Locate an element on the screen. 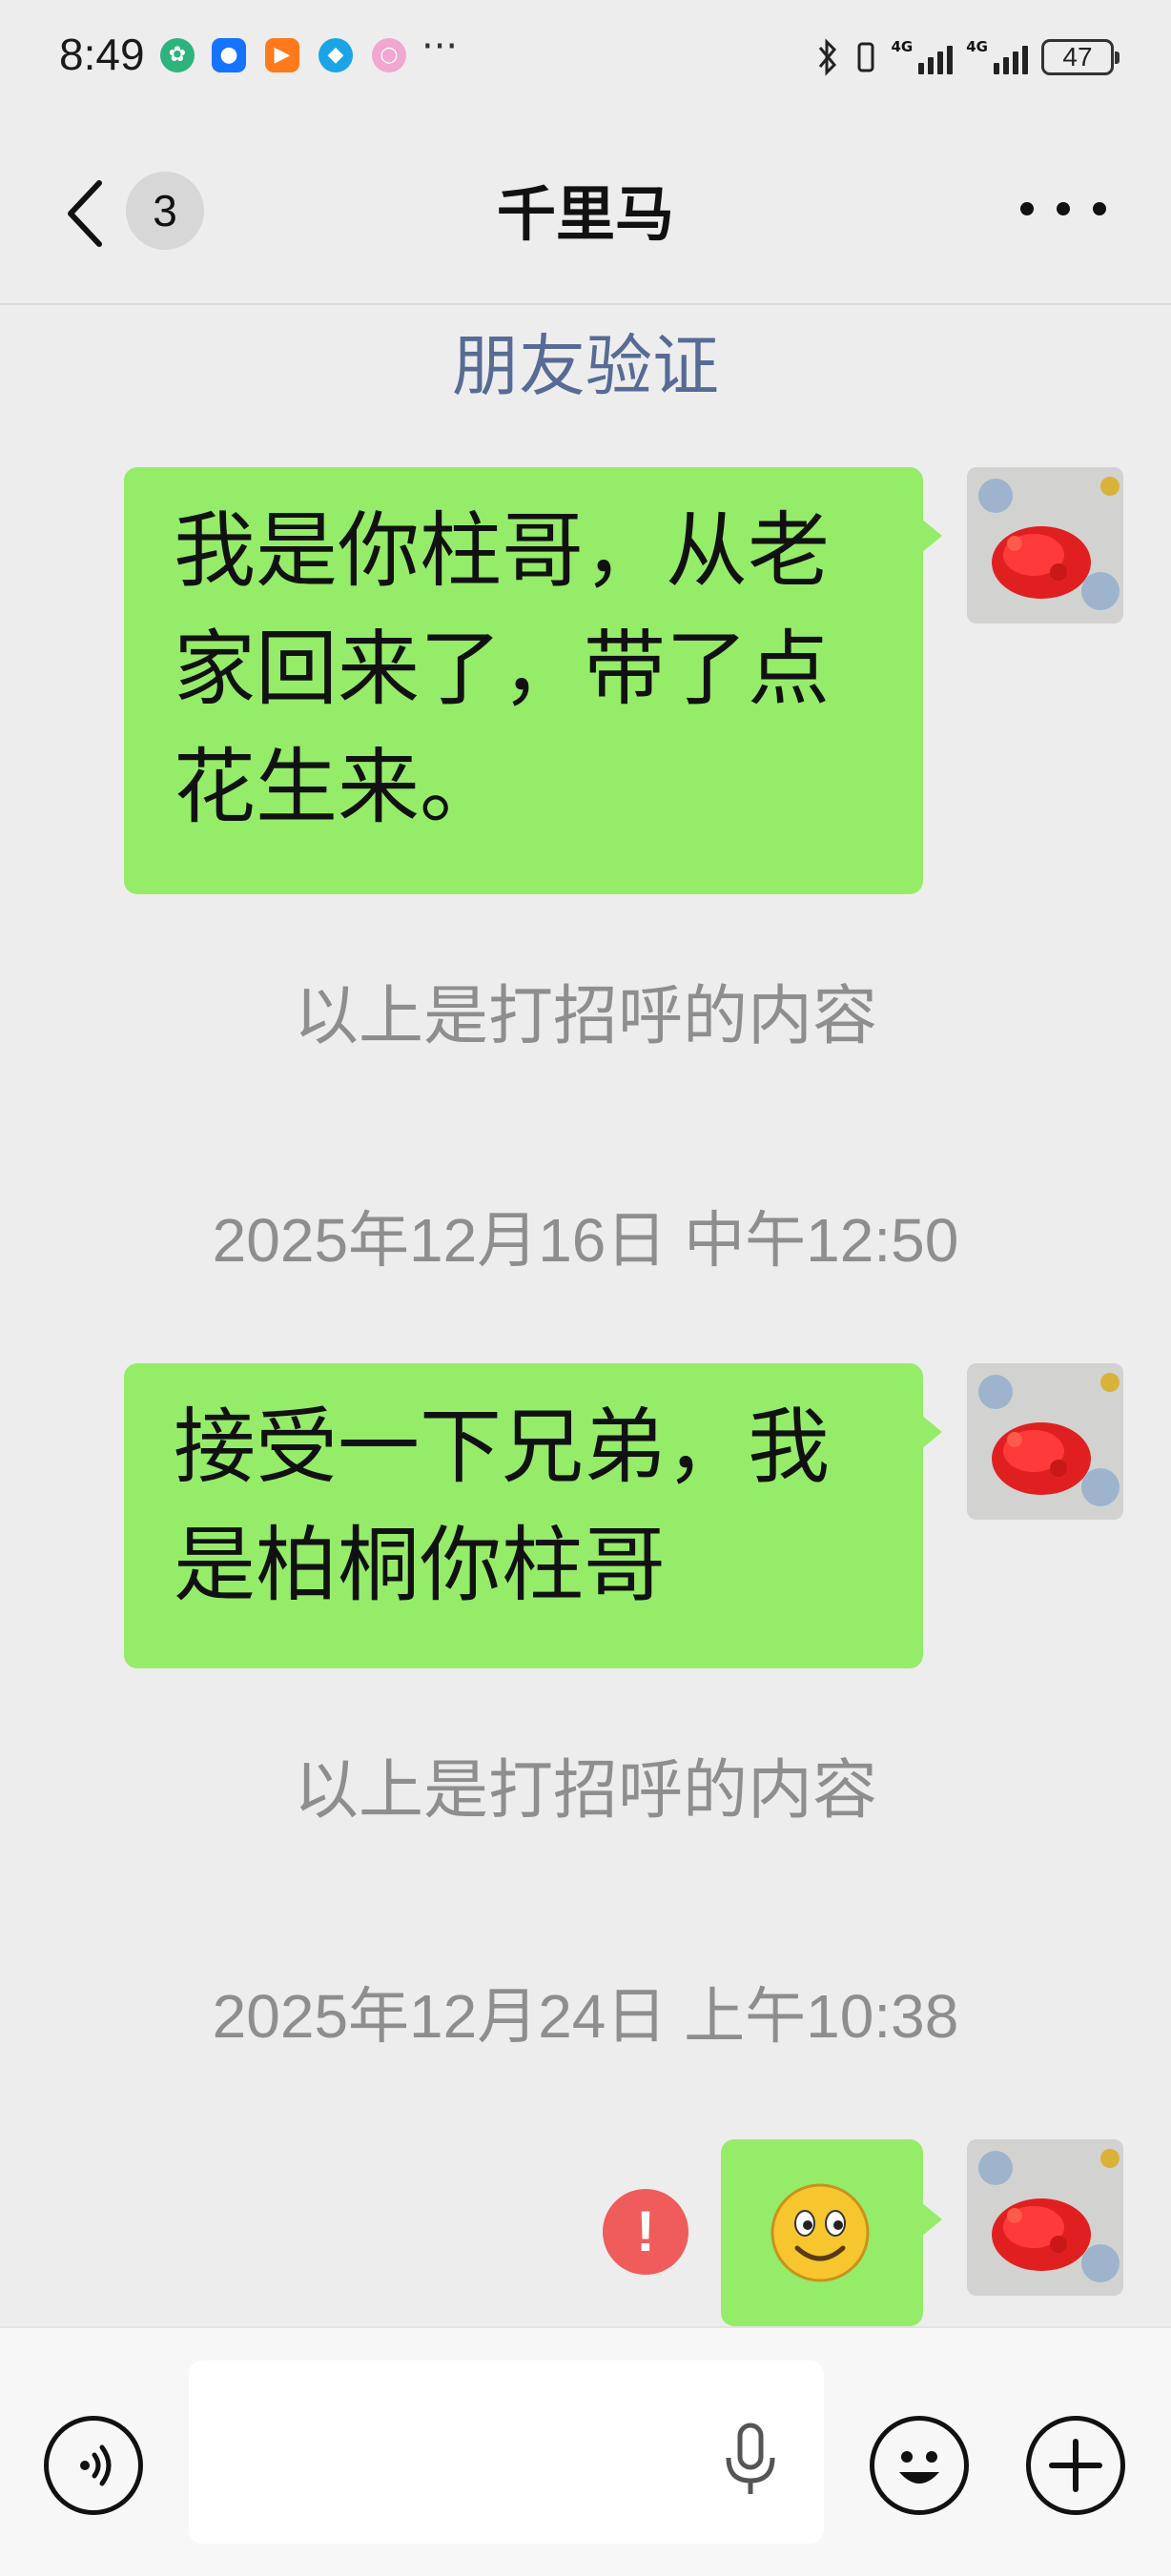 This screenshot has width=1171, height=2576. more-options-icon is located at coordinates (1063, 211).